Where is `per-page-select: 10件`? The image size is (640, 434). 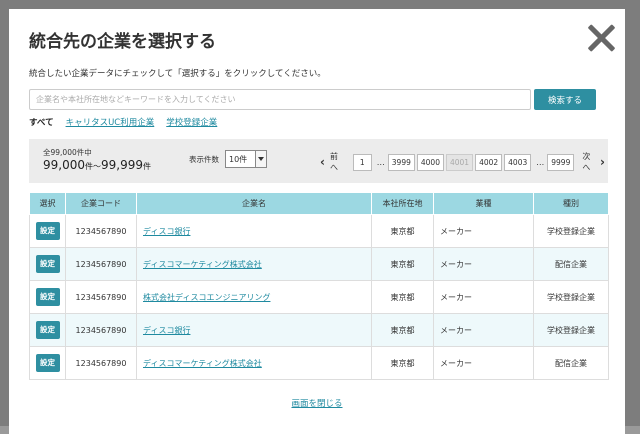
per-page-select: 10件 is located at coordinates (246, 159).